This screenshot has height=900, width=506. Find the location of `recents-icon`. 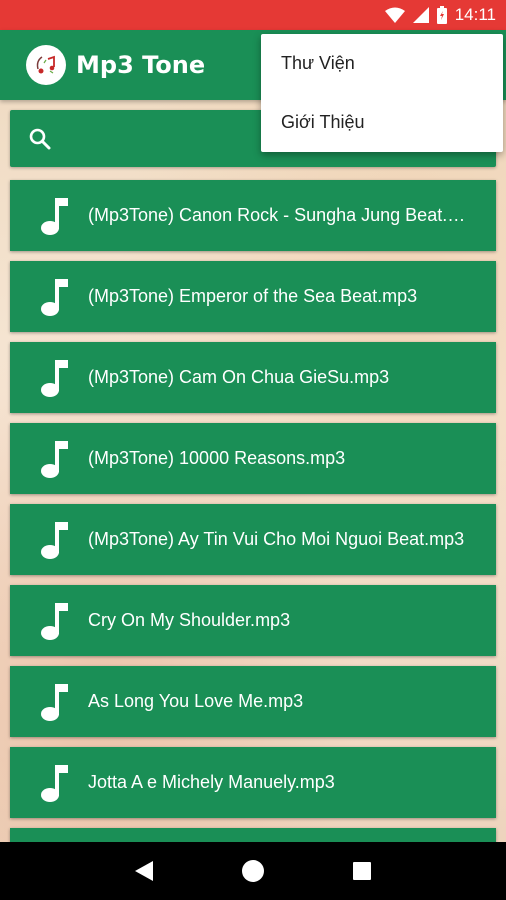

recents-icon is located at coordinates (362, 871).